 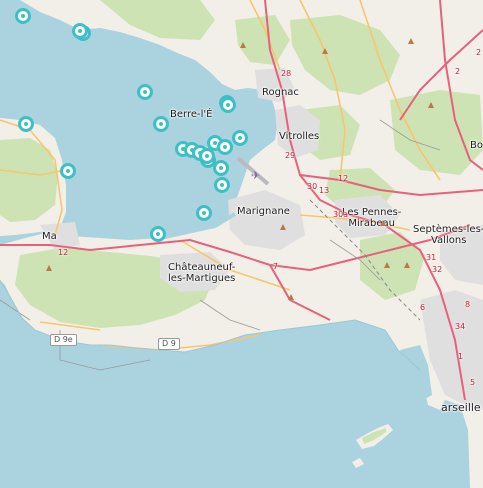 I want to click on road-number: 32, so click(x=437, y=269).